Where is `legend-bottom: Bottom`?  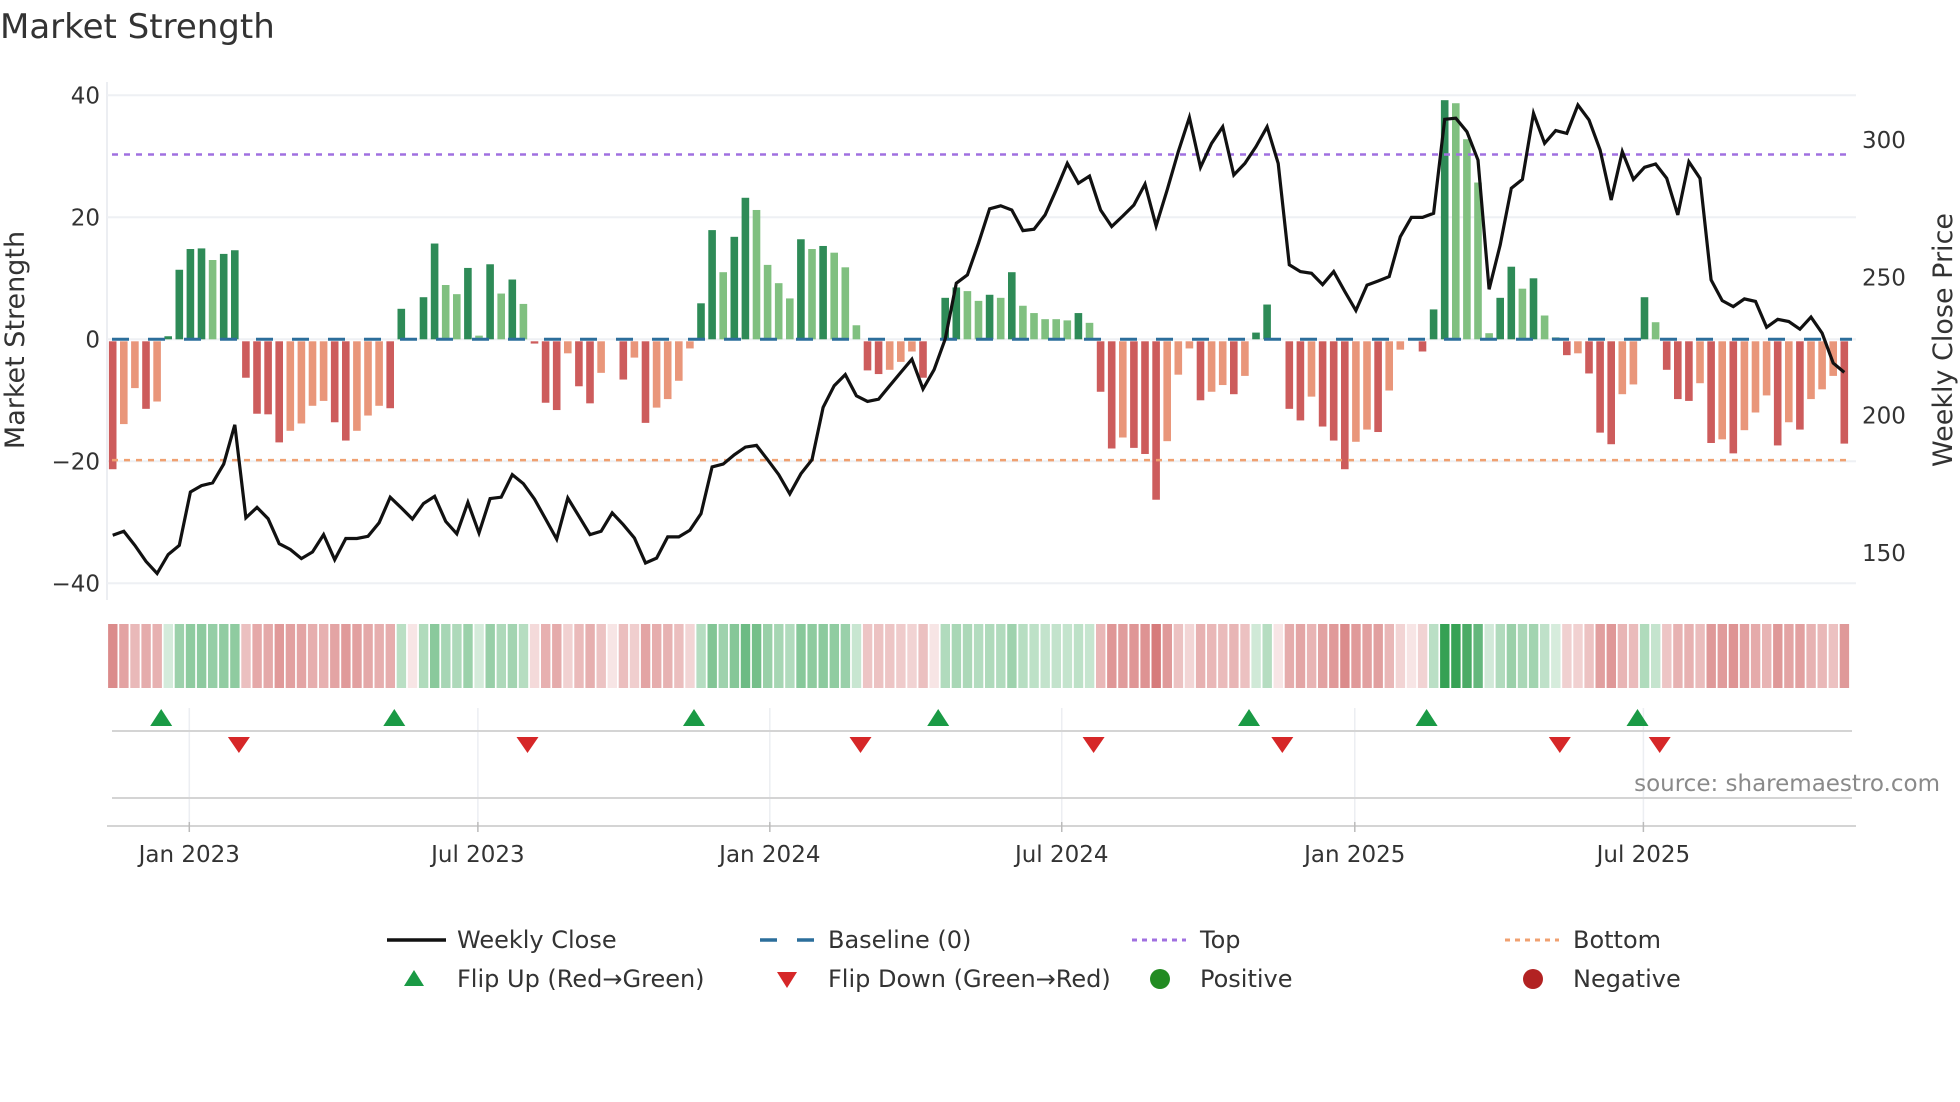 legend-bottom: Bottom is located at coordinates (1617, 940).